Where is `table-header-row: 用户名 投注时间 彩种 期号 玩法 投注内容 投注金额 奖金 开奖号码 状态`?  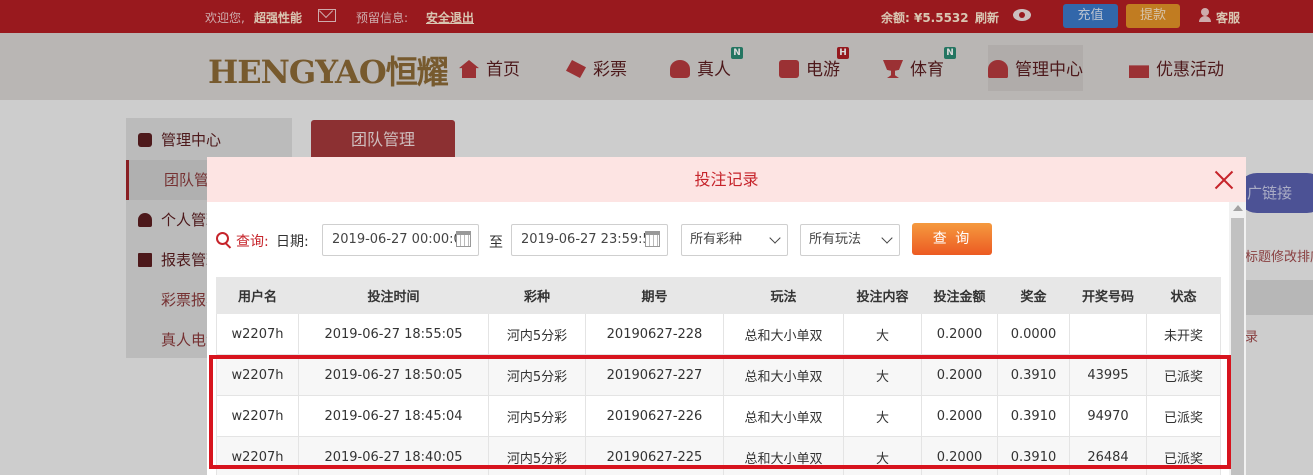 table-header-row: 用户名 投注时间 彩种 期号 玩法 投注内容 投注金额 奖金 开奖号码 状态 is located at coordinates (718, 295).